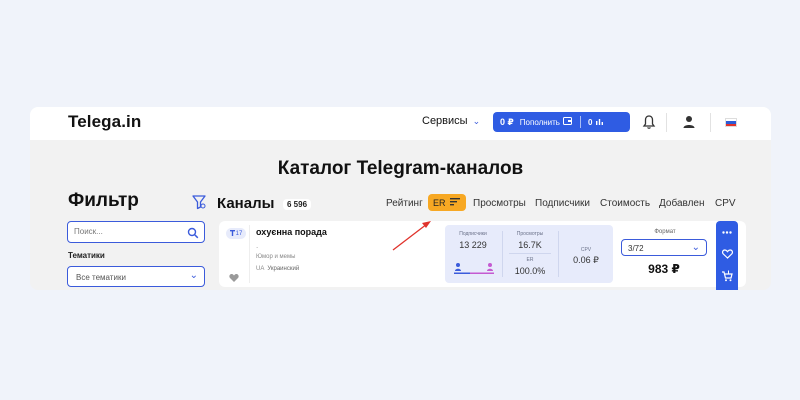 This screenshot has height=400, width=800. I want to click on language-code: UA, so click(260, 269).